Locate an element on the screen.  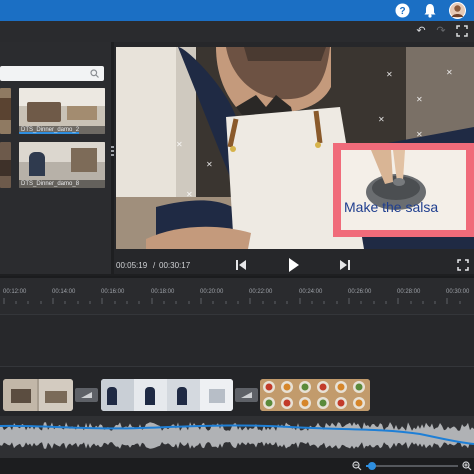
zoom-out-icon is located at coordinates (357, 466).